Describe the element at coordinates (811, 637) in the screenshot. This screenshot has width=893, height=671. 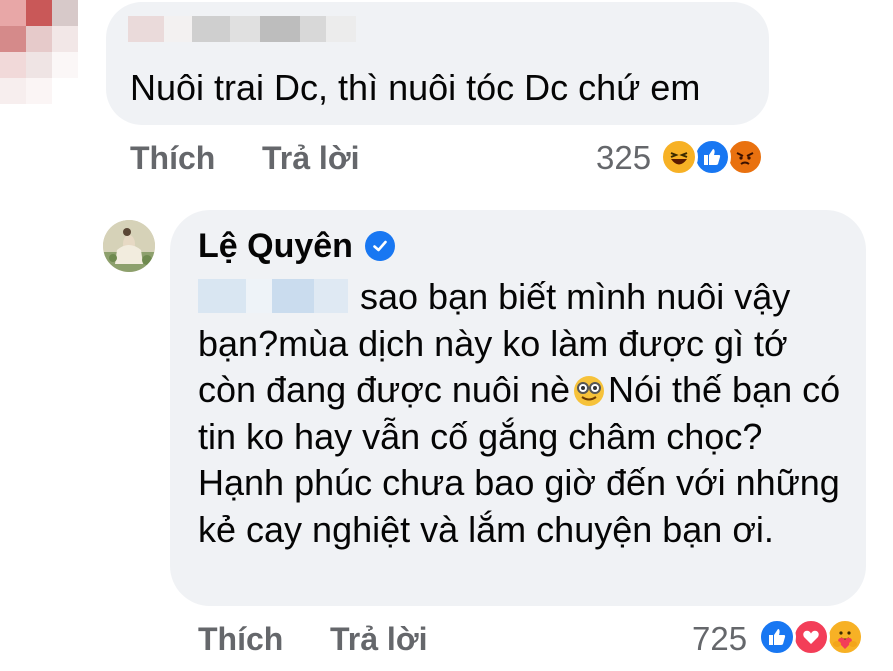
I see `love-icon` at that location.